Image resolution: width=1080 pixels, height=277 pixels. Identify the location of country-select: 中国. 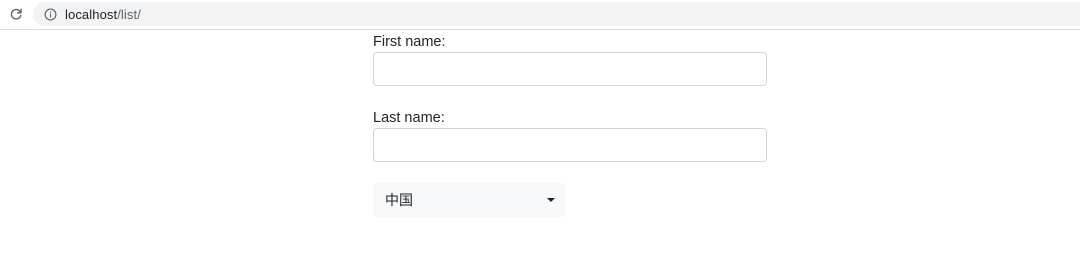
(469, 200).